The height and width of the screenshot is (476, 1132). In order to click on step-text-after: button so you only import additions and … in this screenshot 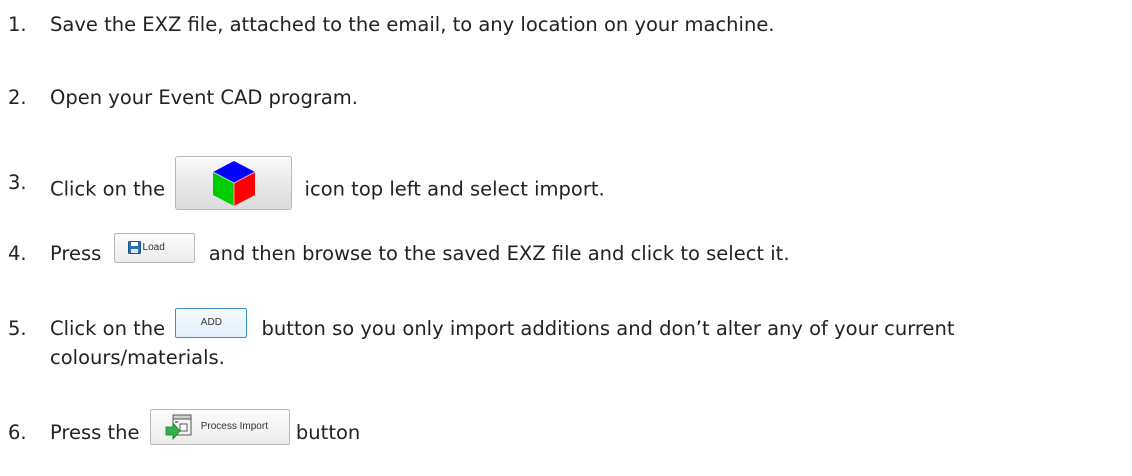, I will do `click(605, 328)`.